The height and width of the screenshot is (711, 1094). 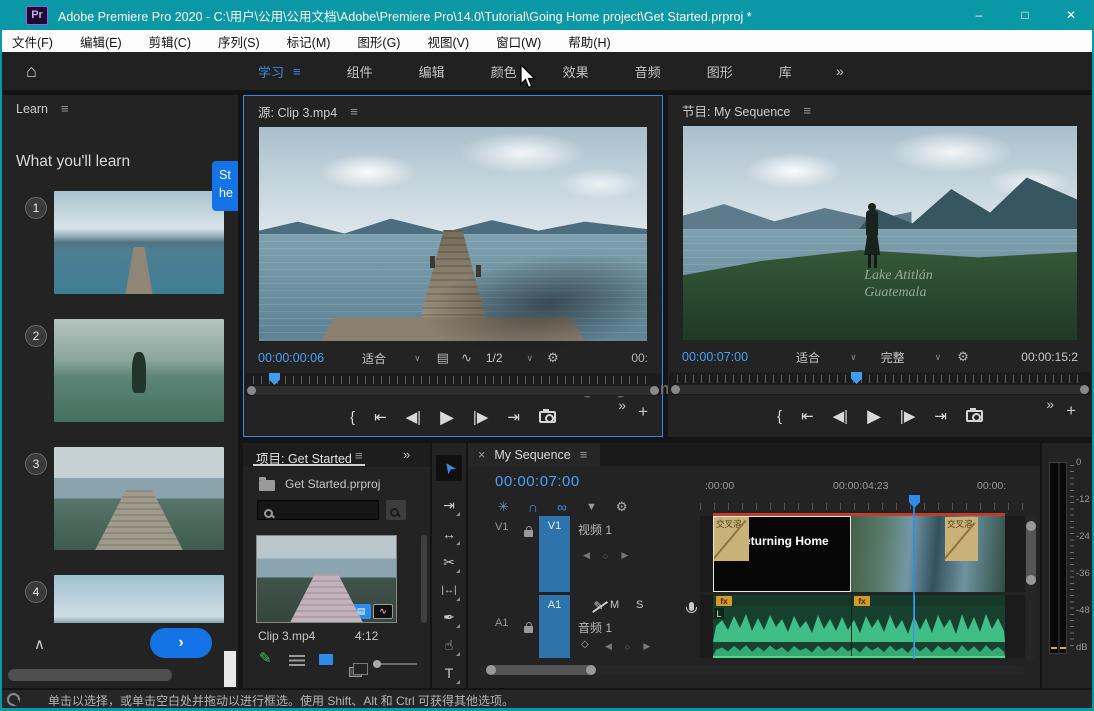 What do you see at coordinates (534, 454) in the screenshot?
I see `sequence-tab: × My Sequence ≡` at bounding box center [534, 454].